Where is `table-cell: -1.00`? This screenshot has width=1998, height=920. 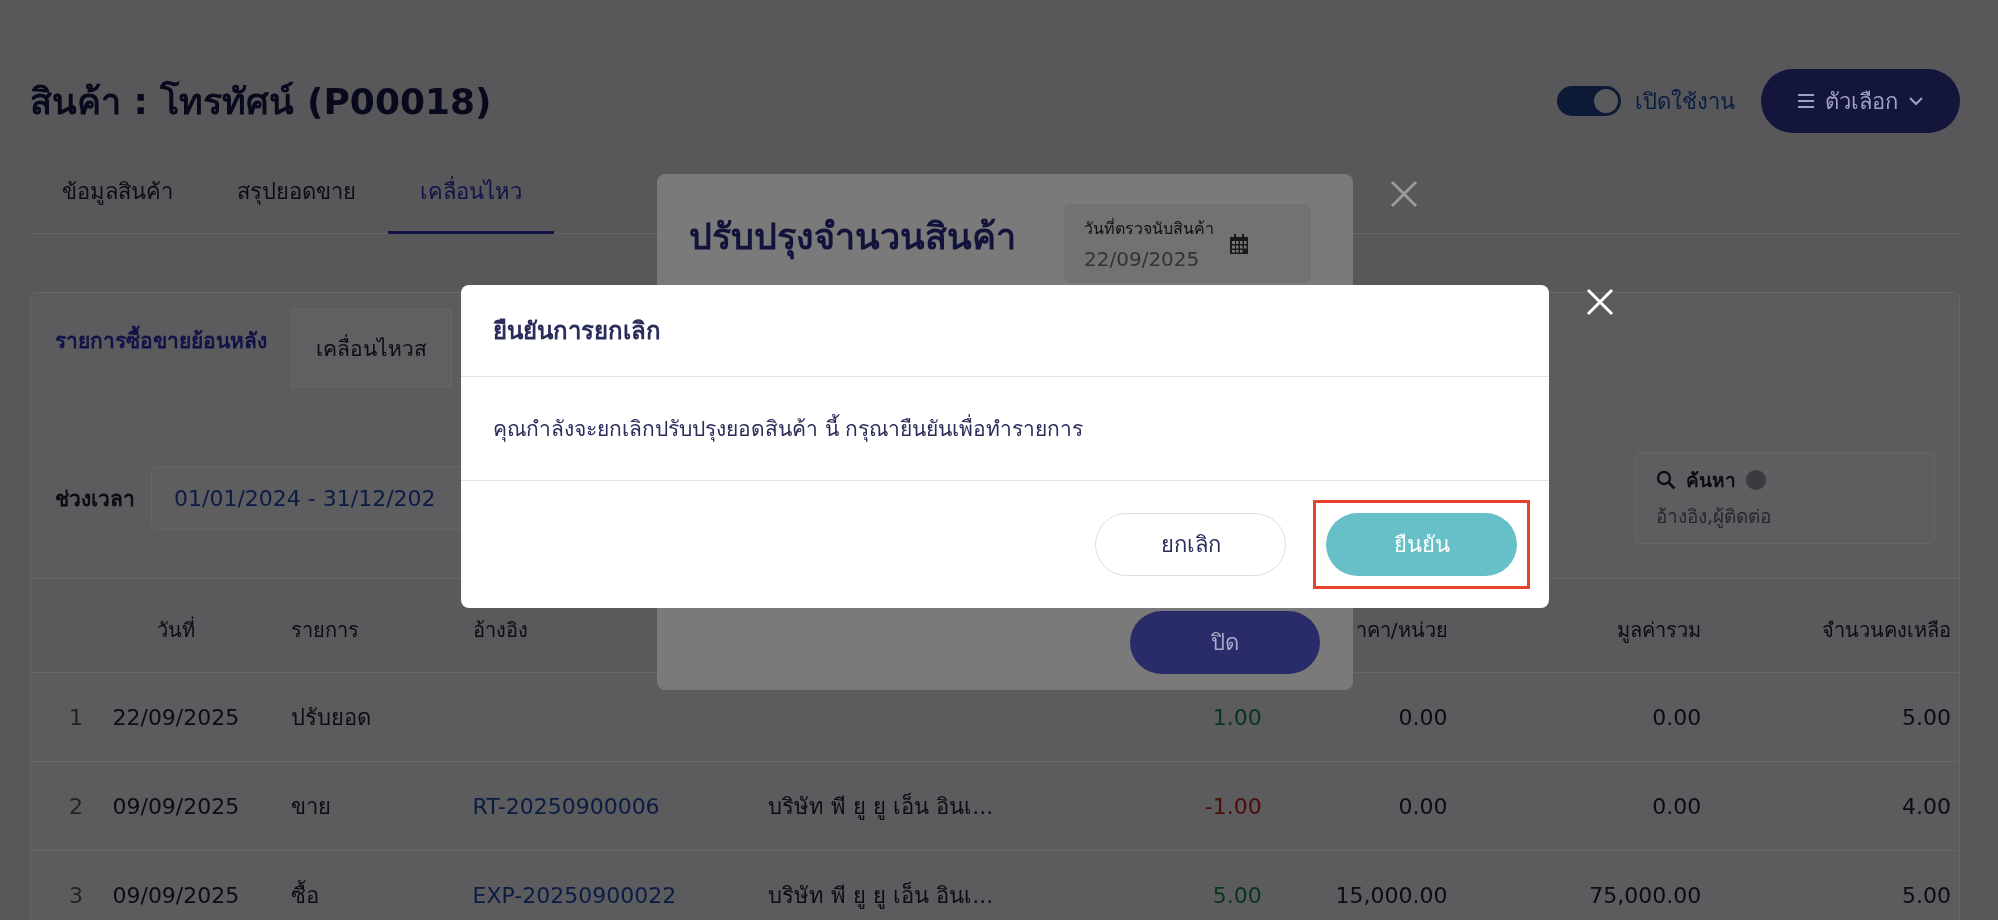
table-cell: -1.00 is located at coordinates (1233, 806).